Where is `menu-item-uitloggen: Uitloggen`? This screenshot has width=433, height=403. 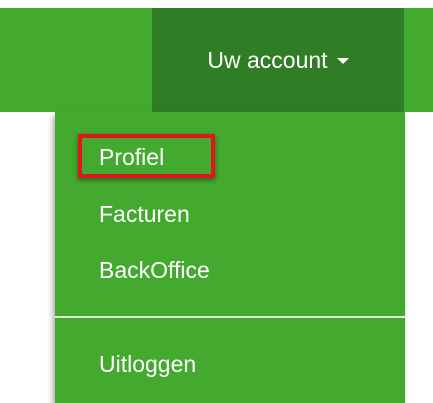 menu-item-uitloggen: Uitloggen is located at coordinates (147, 364).